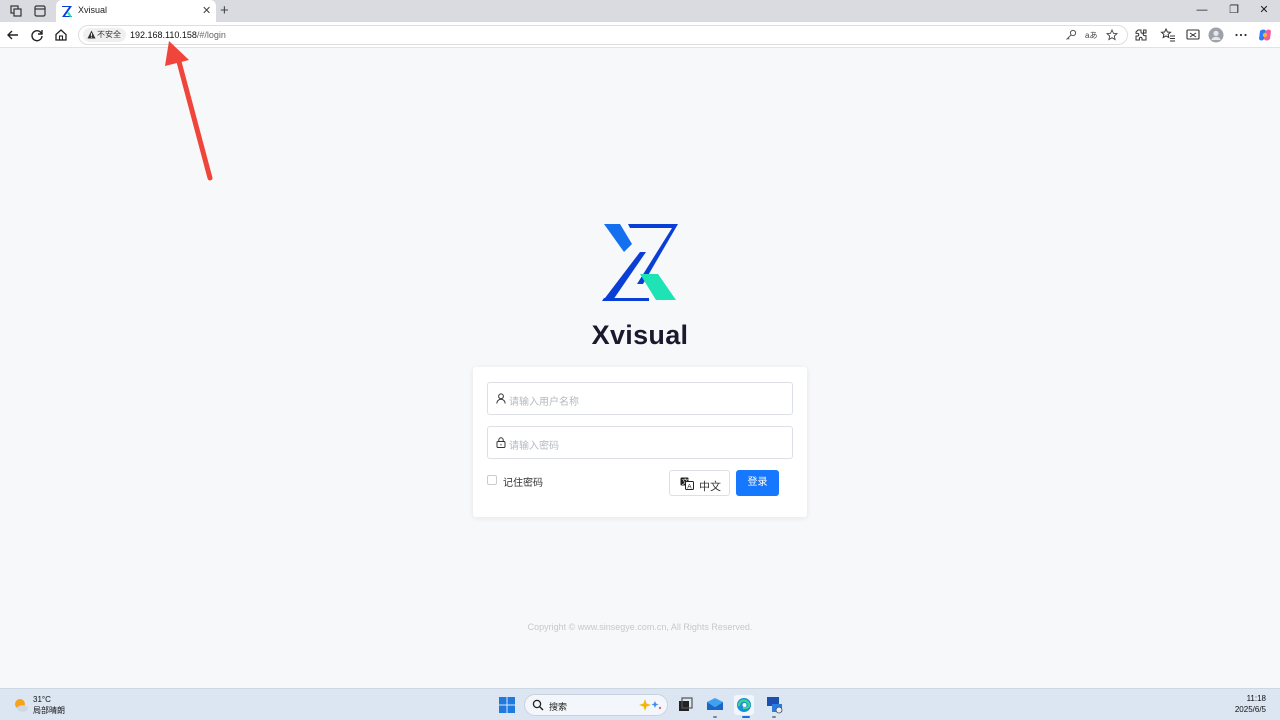 The height and width of the screenshot is (720, 1280). I want to click on url-text: 192.168.110.158/#/login, so click(178, 35).